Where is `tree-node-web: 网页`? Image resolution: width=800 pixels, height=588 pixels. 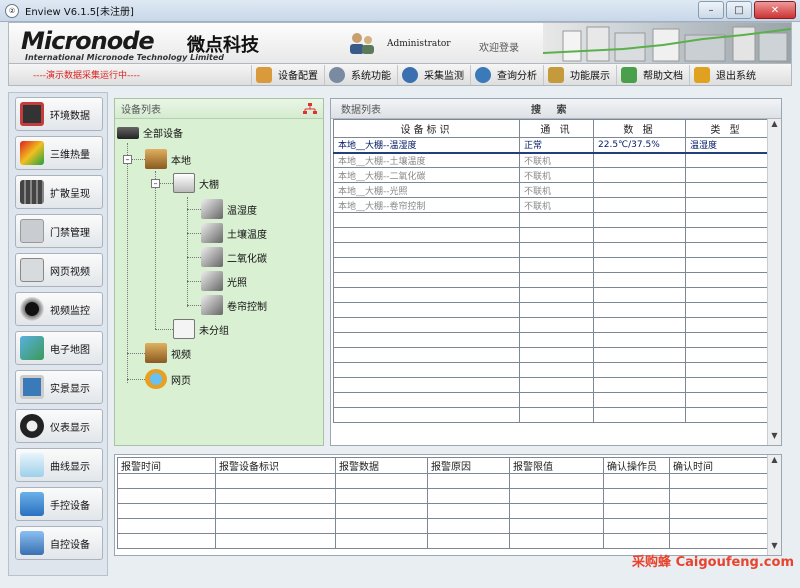 tree-node-web: 网页 is located at coordinates (168, 379).